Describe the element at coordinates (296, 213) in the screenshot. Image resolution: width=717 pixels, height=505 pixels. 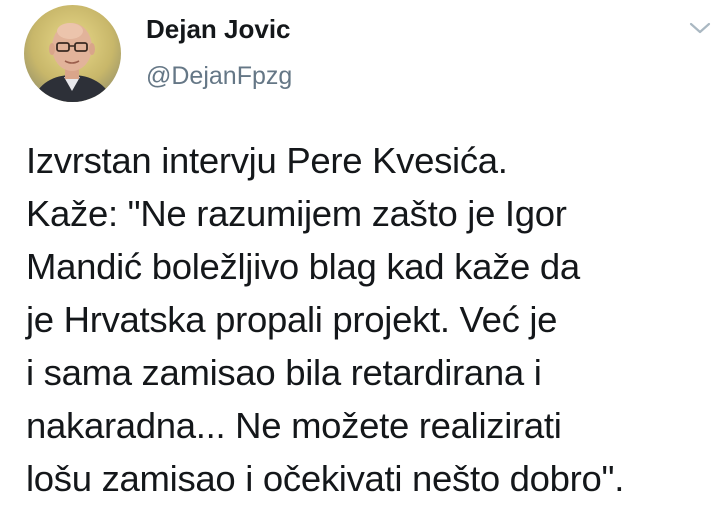
I see `tweet-line: Kaže: "Ne razumijem zašto je Igor` at that location.